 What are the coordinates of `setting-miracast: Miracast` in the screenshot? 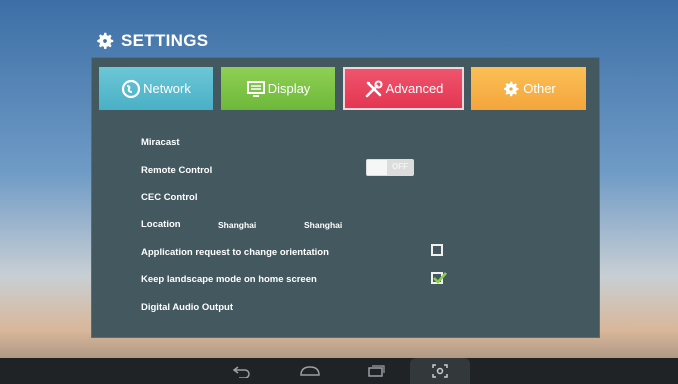 It's located at (160, 142).